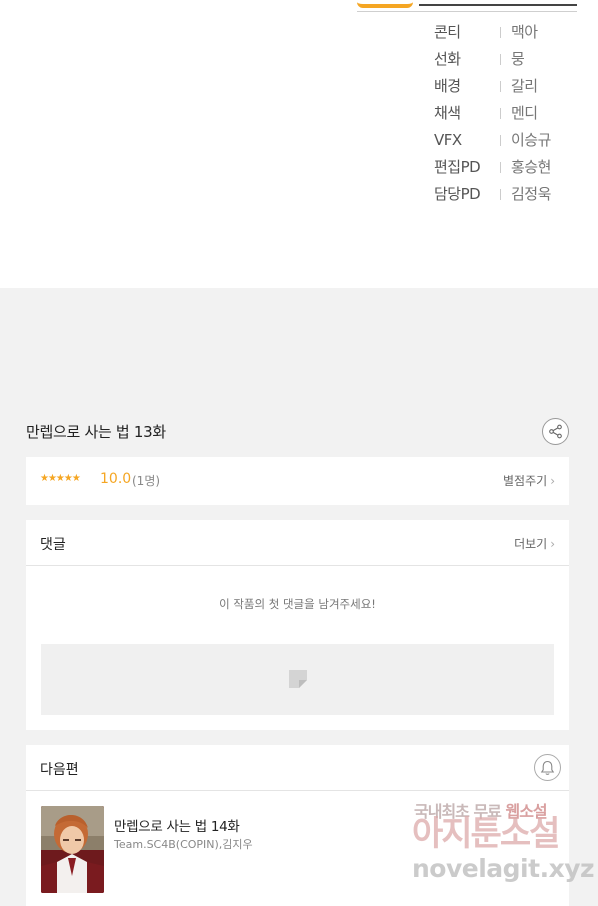 Image resolution: width=598 pixels, height=906 pixels. Describe the element at coordinates (448, 140) in the screenshot. I see `credit-role: VFX` at that location.